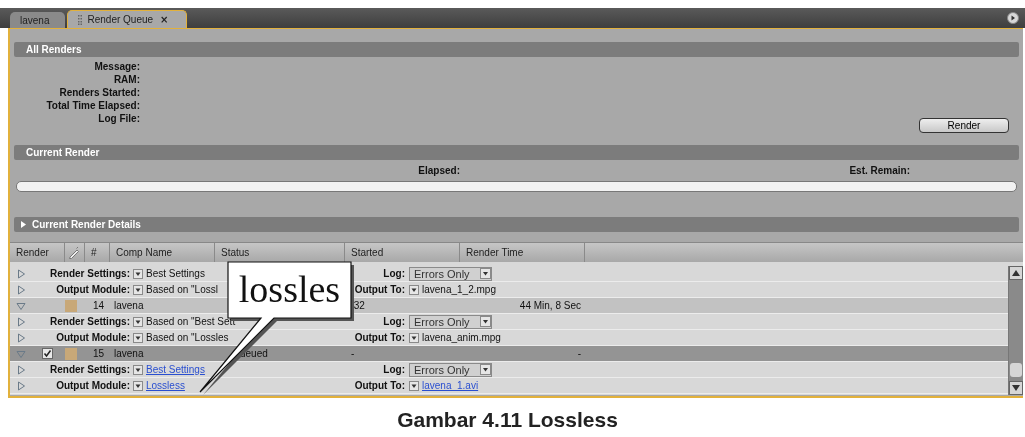  I want to click on table-cell: 44 Min, 8 Sec, so click(550, 305).